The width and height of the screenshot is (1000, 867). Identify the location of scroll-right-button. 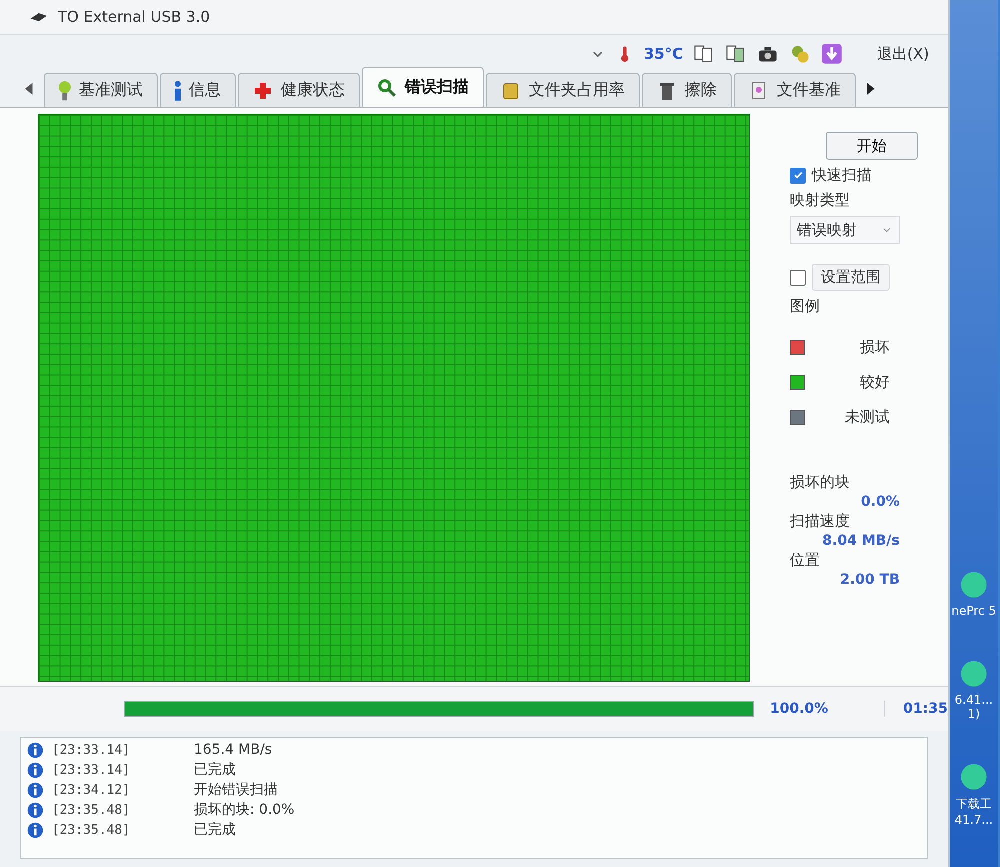
(871, 89).